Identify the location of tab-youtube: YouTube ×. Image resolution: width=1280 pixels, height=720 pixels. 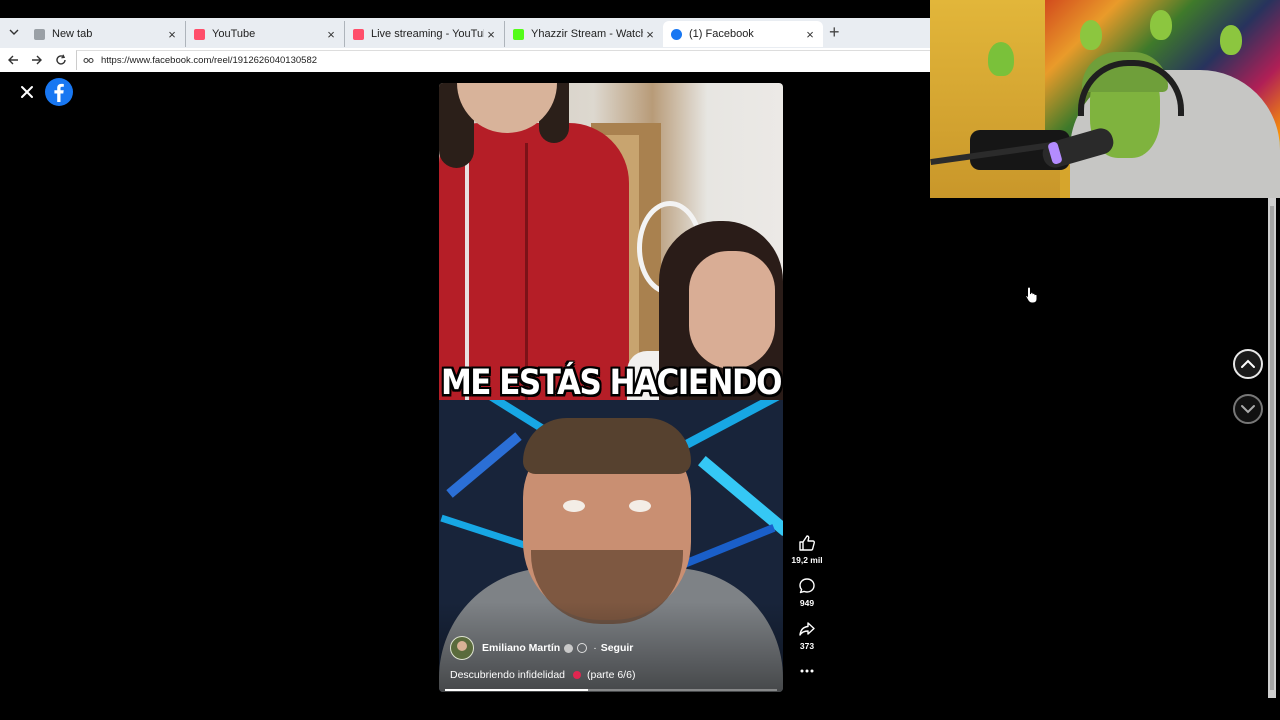
(265, 34).